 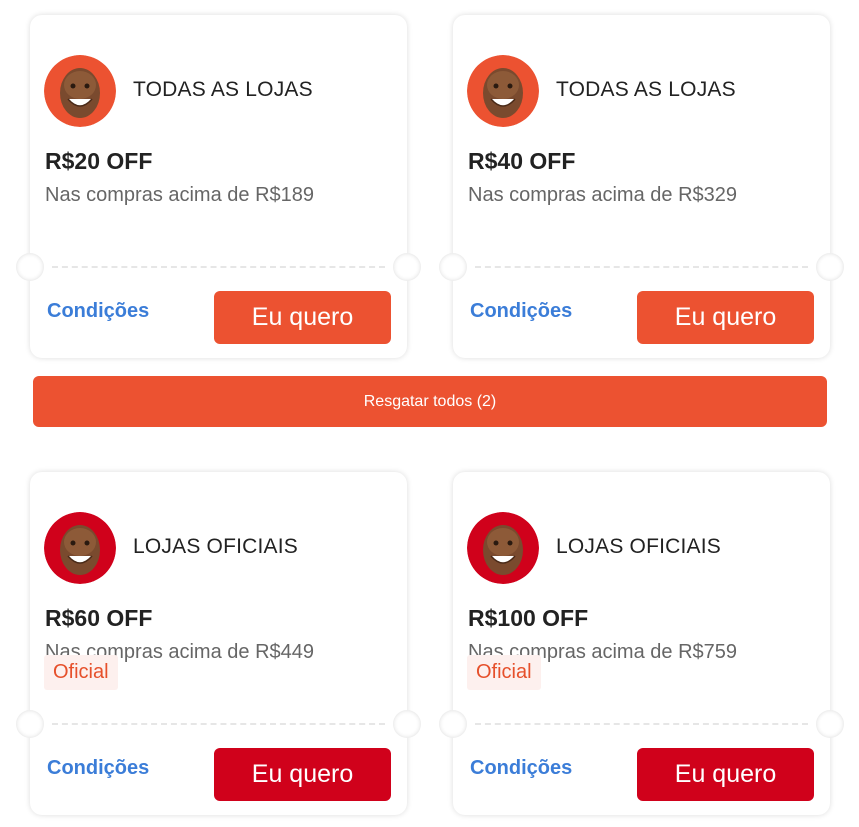 What do you see at coordinates (180, 195) in the screenshot?
I see `minimum-purchase-text: Nas compras acima de R$189` at bounding box center [180, 195].